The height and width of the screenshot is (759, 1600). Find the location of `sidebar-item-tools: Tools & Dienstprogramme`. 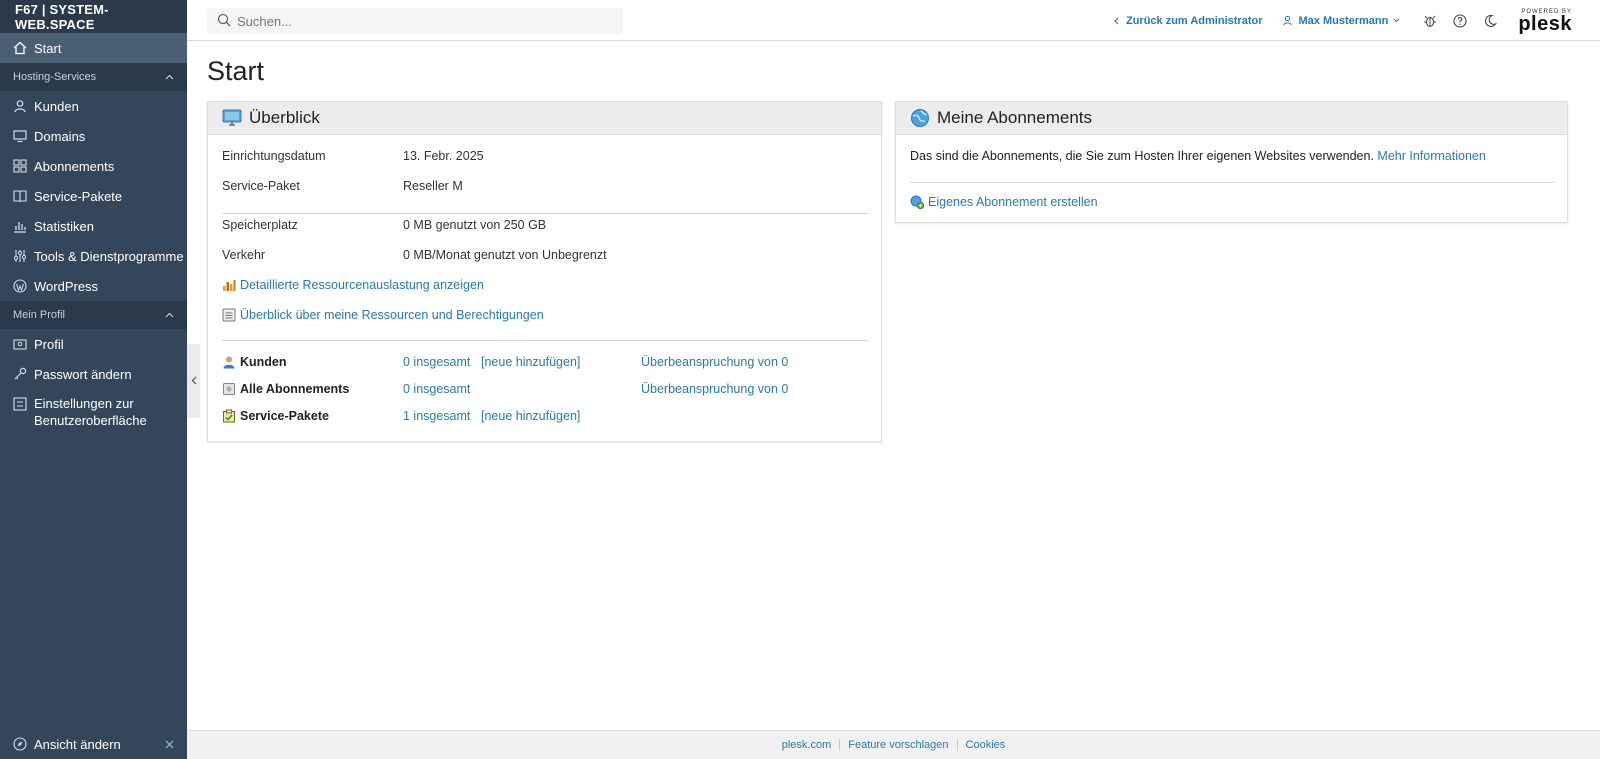

sidebar-item-tools: Tools & Dienstprogramme is located at coordinates (93, 256).